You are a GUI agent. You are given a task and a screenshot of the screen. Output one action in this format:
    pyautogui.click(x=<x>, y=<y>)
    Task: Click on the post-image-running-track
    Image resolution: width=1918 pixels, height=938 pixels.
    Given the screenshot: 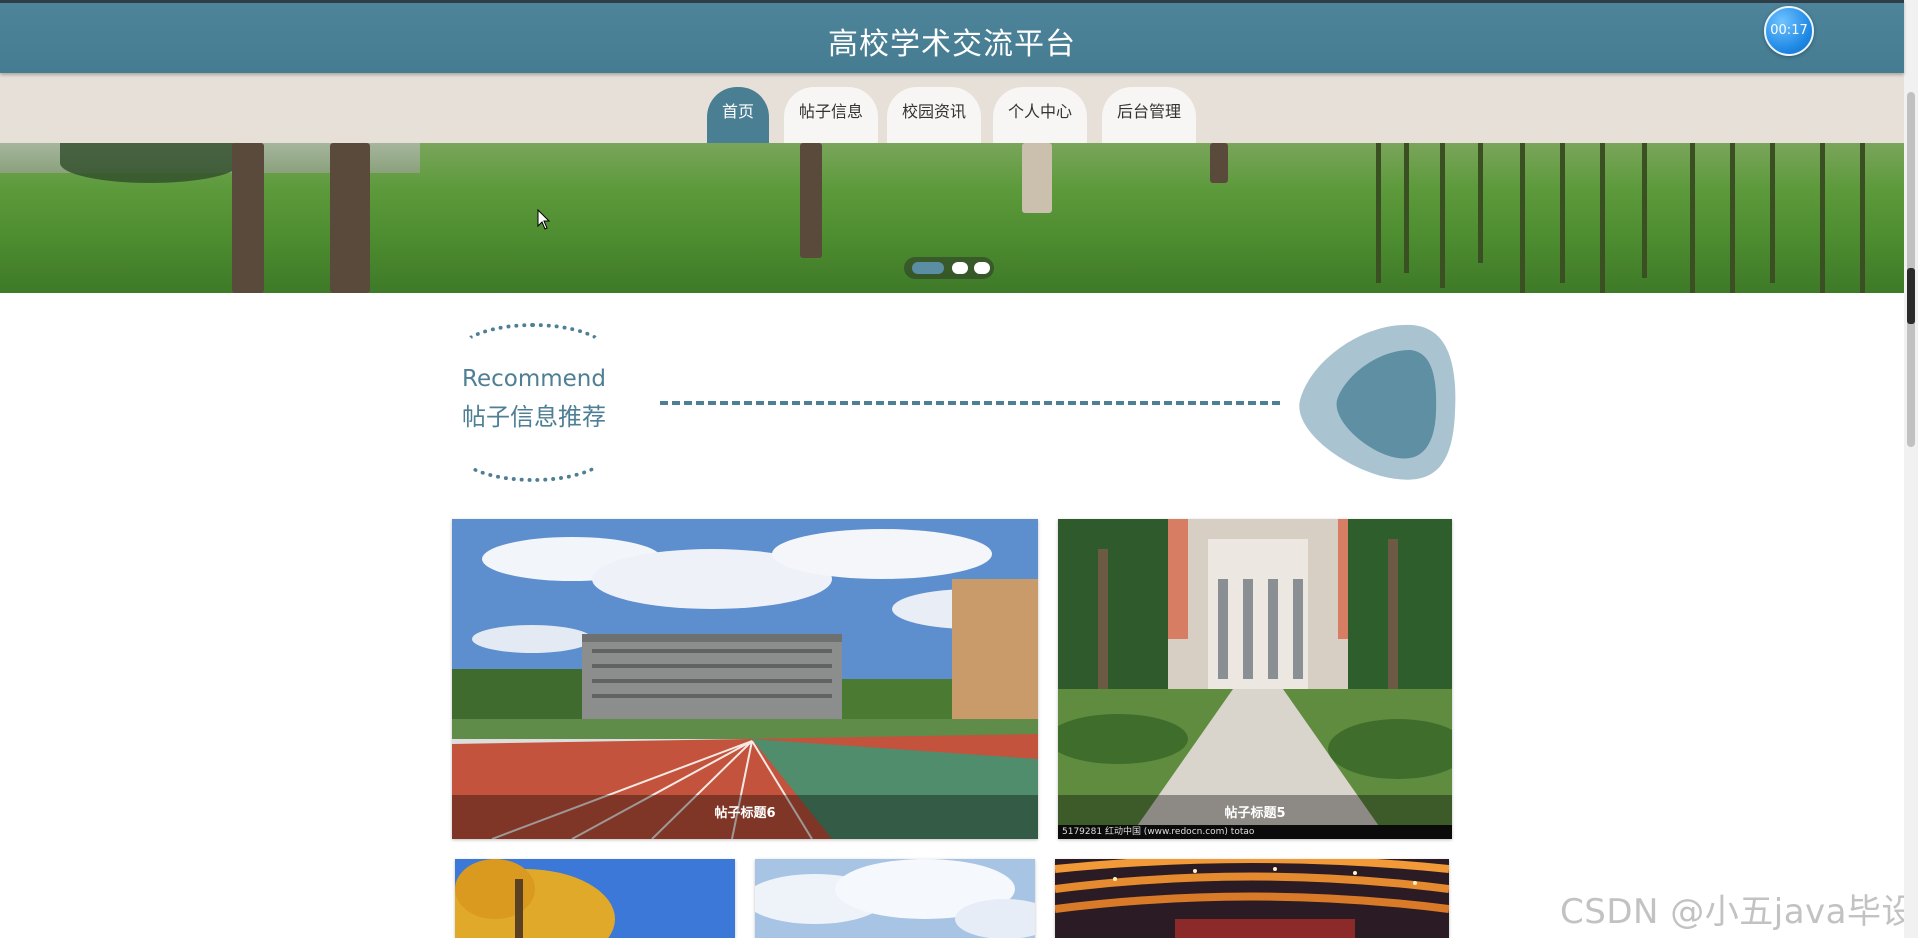 What is the action you would take?
    pyautogui.click(x=745, y=679)
    